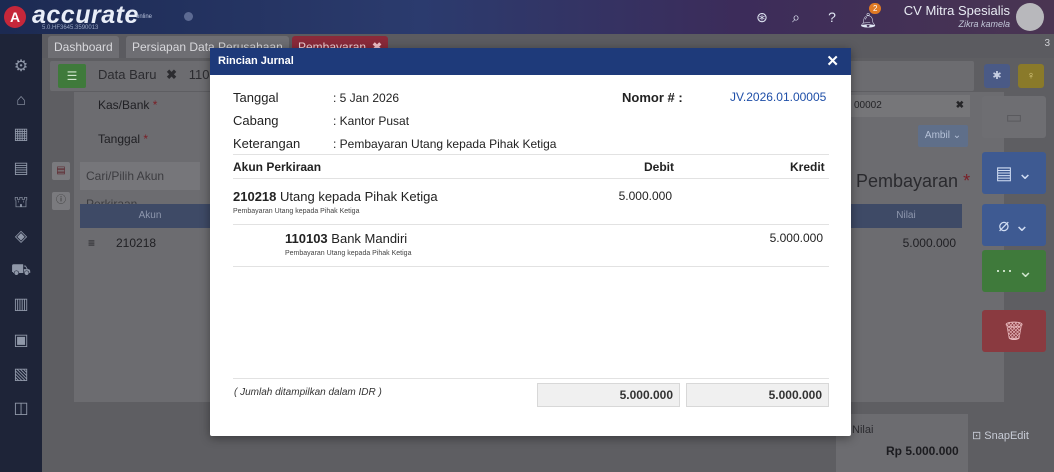 This screenshot has height=472, width=1054. Describe the element at coordinates (1047, 43) in the screenshot. I see `tab-count: 3` at that location.